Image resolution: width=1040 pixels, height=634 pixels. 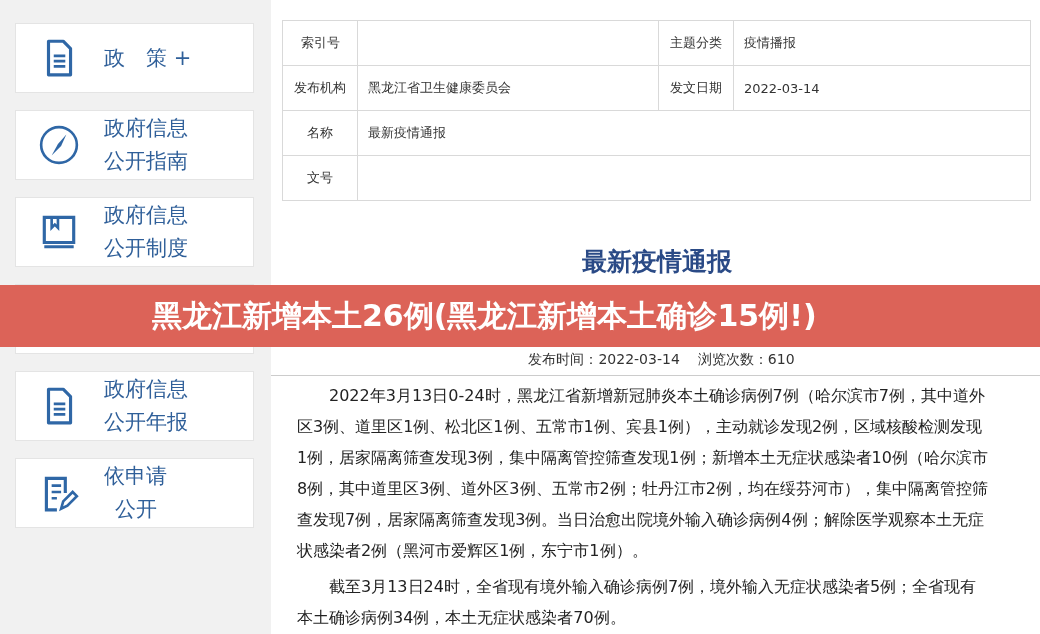 What do you see at coordinates (134, 145) in the screenshot?
I see `sidebar-item: 政府信息 公开指南` at bounding box center [134, 145].